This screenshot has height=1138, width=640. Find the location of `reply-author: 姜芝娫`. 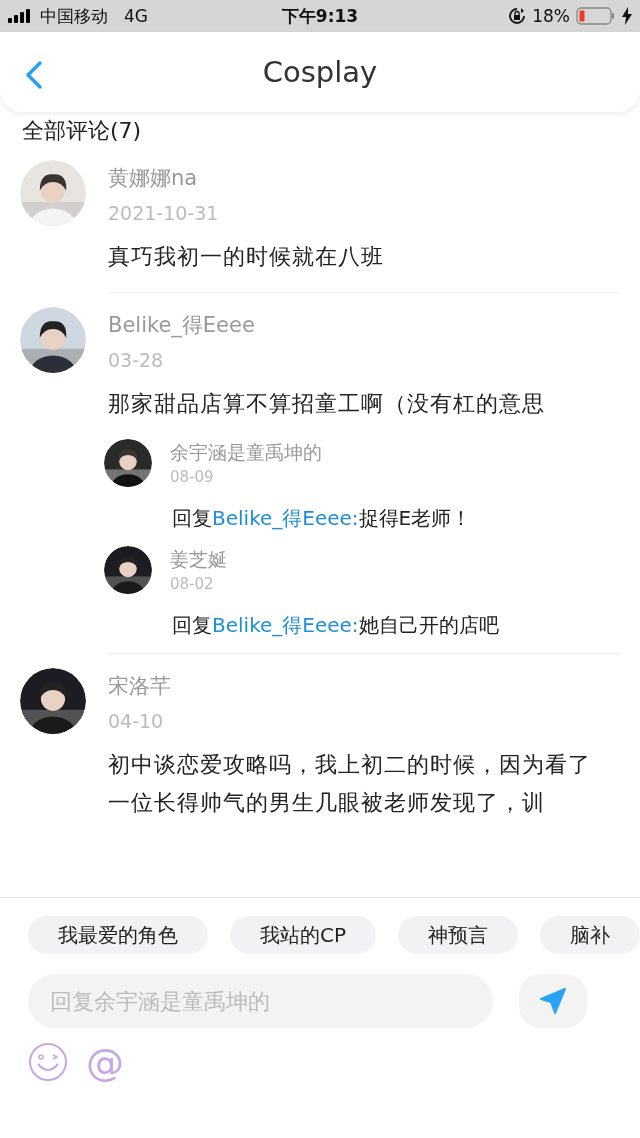

reply-author: 姜芝娫 is located at coordinates (198, 559).